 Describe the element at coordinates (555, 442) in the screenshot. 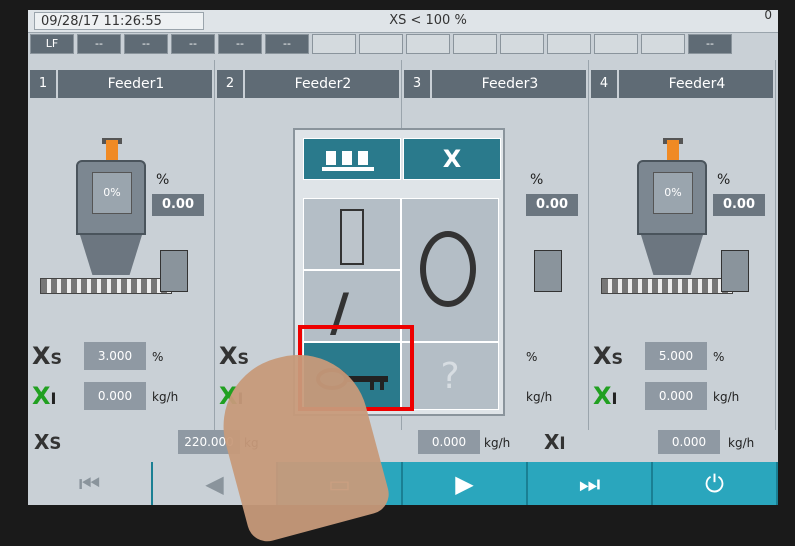

I see `total-xi-label: XI` at that location.